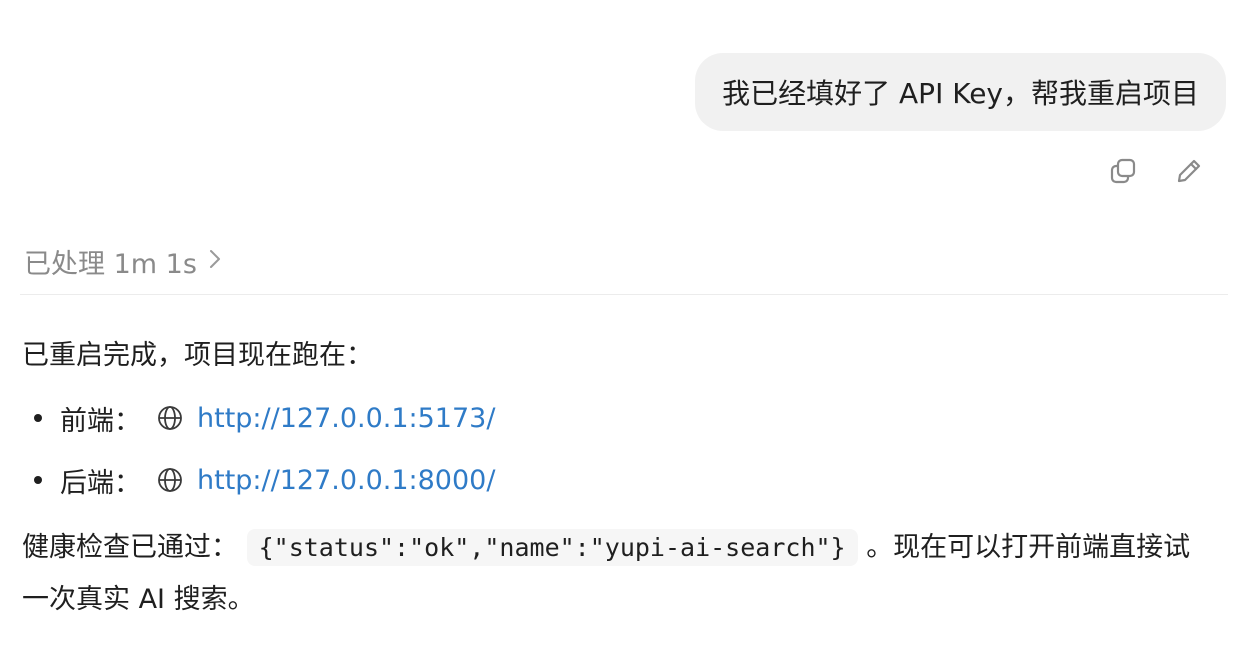 The image size is (1242, 648). What do you see at coordinates (100, 483) in the screenshot?
I see `backend-label: 后端：` at bounding box center [100, 483].